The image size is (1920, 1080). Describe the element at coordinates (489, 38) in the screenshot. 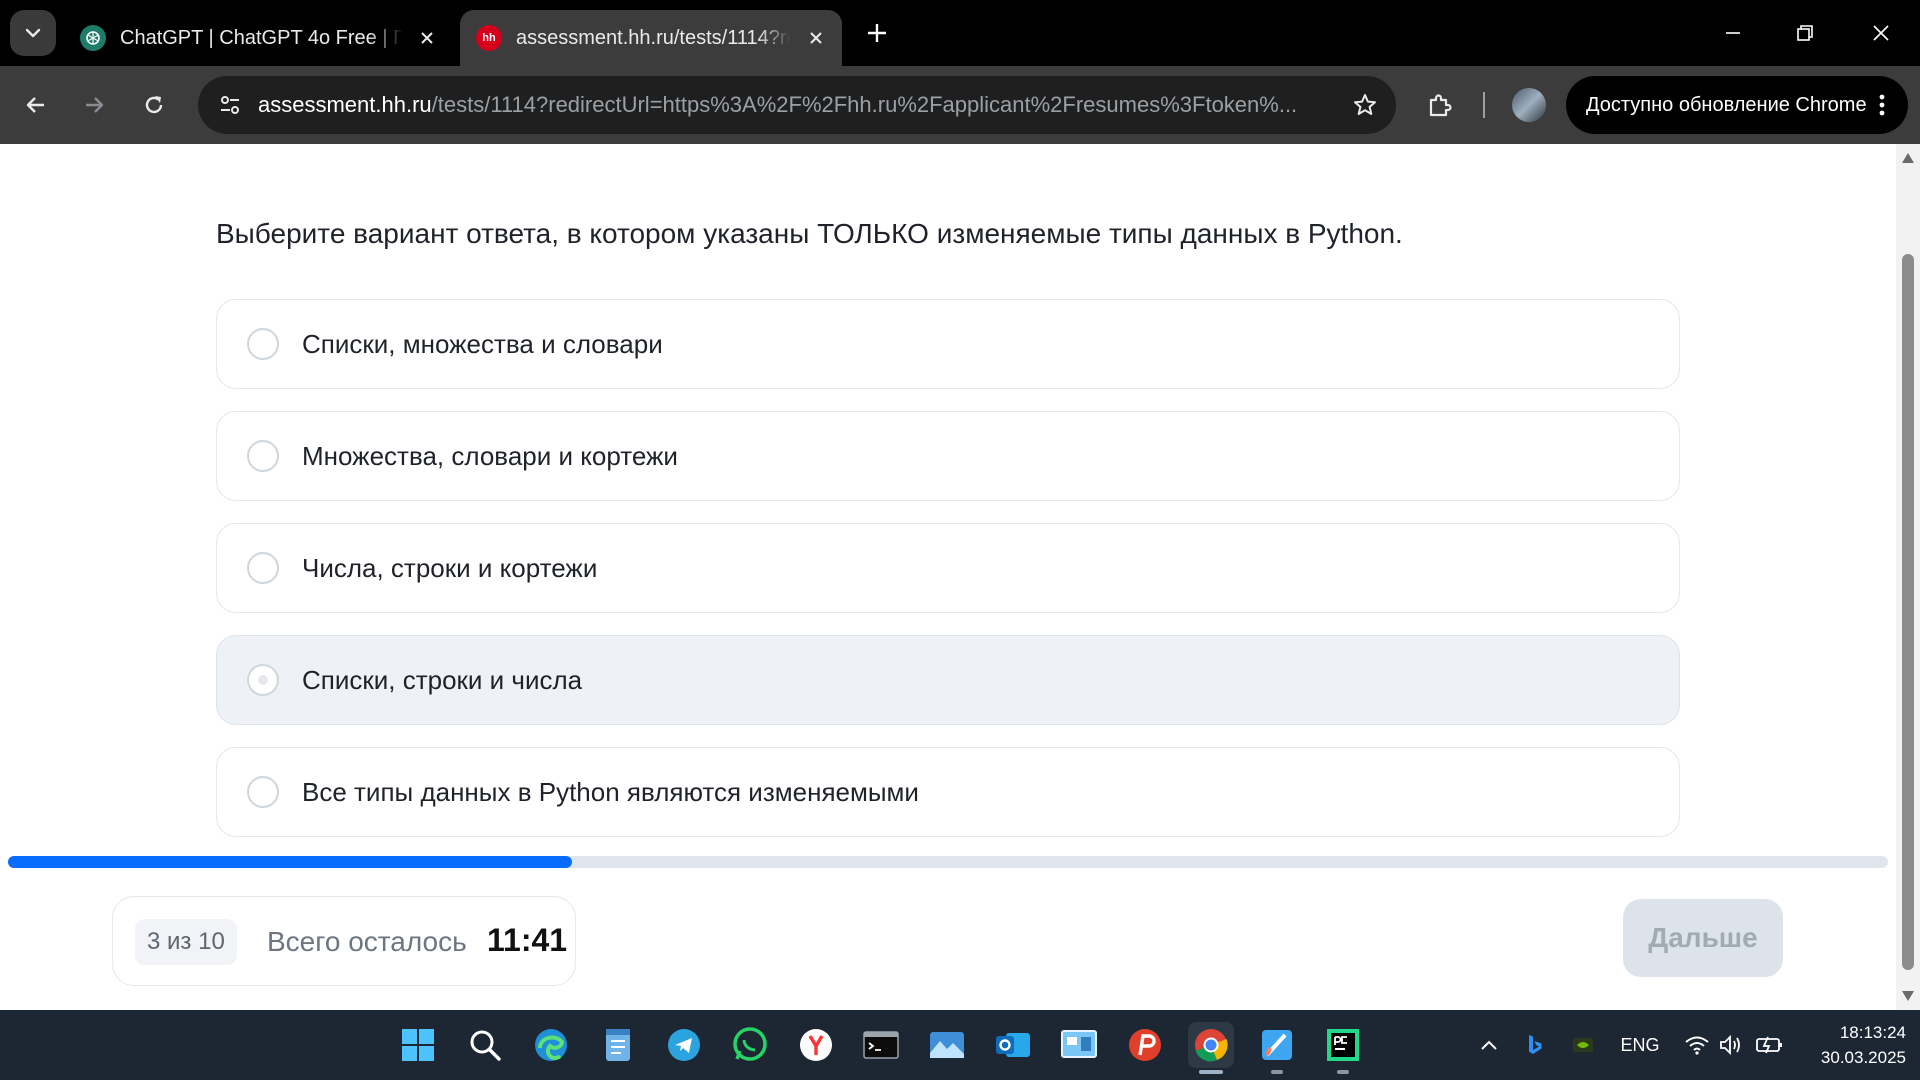

I see `hh-icon: hh` at that location.